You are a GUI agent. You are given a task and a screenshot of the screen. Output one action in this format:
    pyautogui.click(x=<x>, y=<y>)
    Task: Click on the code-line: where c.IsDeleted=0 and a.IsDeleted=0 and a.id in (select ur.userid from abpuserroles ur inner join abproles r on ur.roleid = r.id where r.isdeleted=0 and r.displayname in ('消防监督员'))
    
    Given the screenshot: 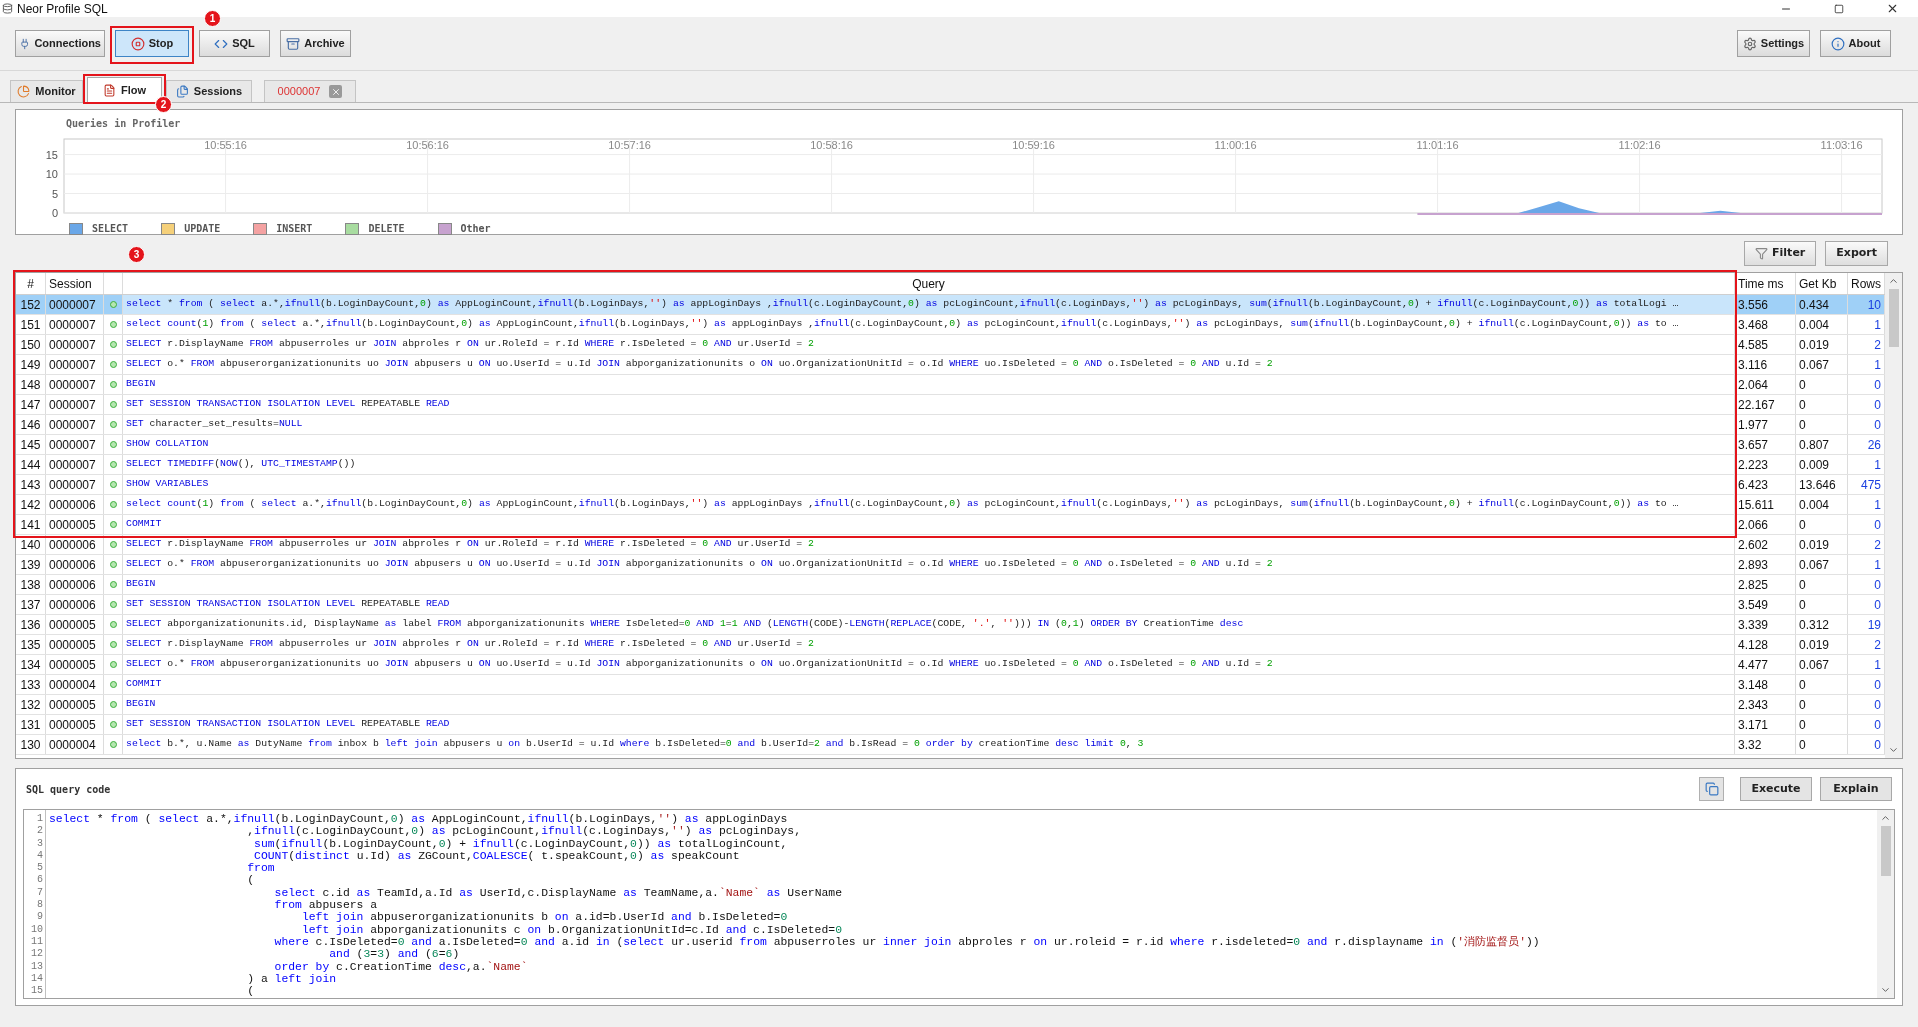 What is the action you would take?
    pyautogui.click(x=907, y=942)
    